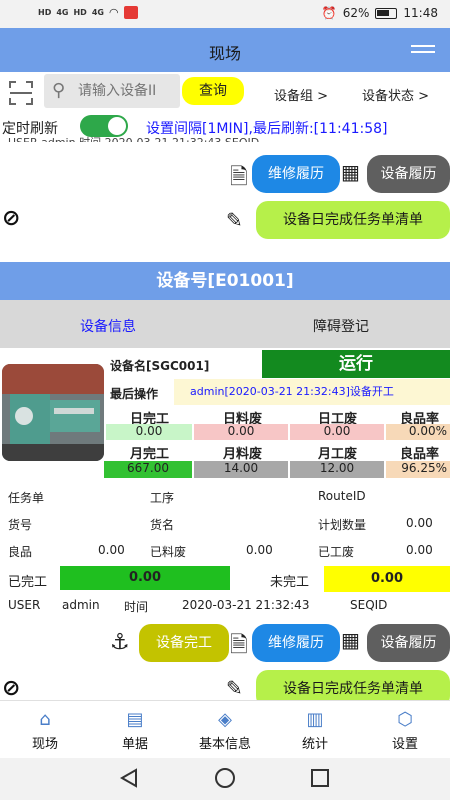 The image size is (450, 800). I want to click on material-scrap-value: 0.00, so click(259, 550).